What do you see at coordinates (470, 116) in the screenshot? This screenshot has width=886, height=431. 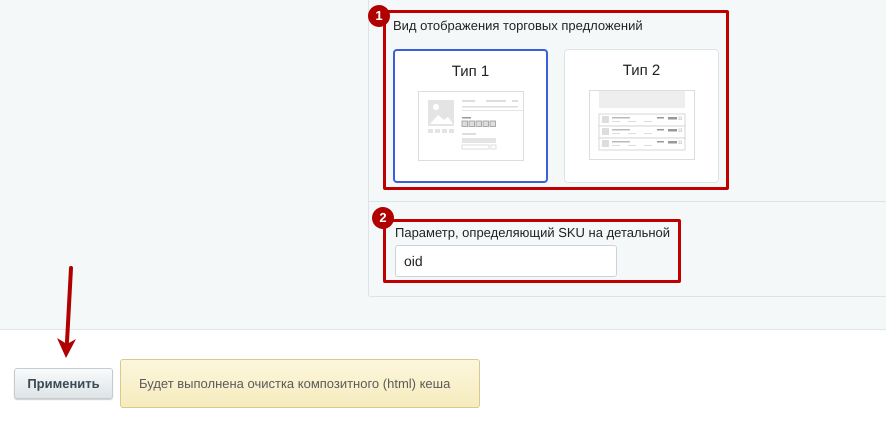 I see `layout-option: Тип 1` at bounding box center [470, 116].